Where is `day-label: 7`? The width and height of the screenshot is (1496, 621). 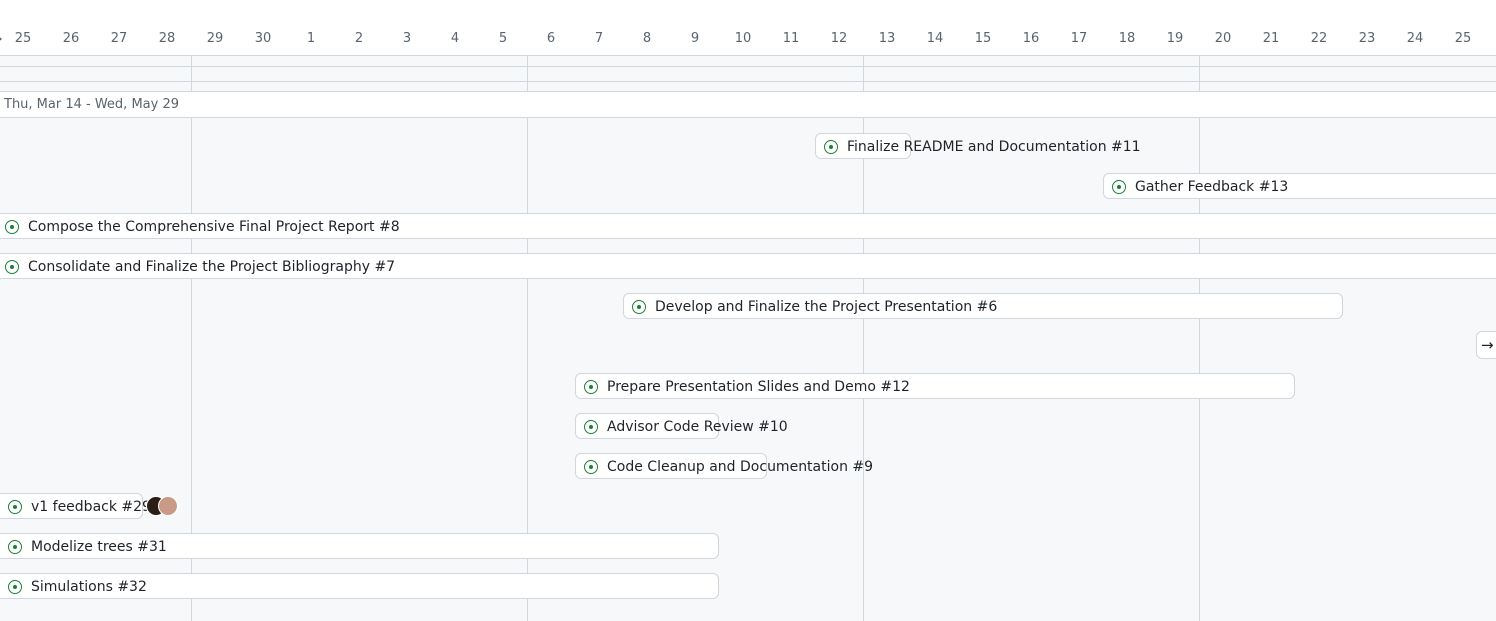 day-label: 7 is located at coordinates (599, 38).